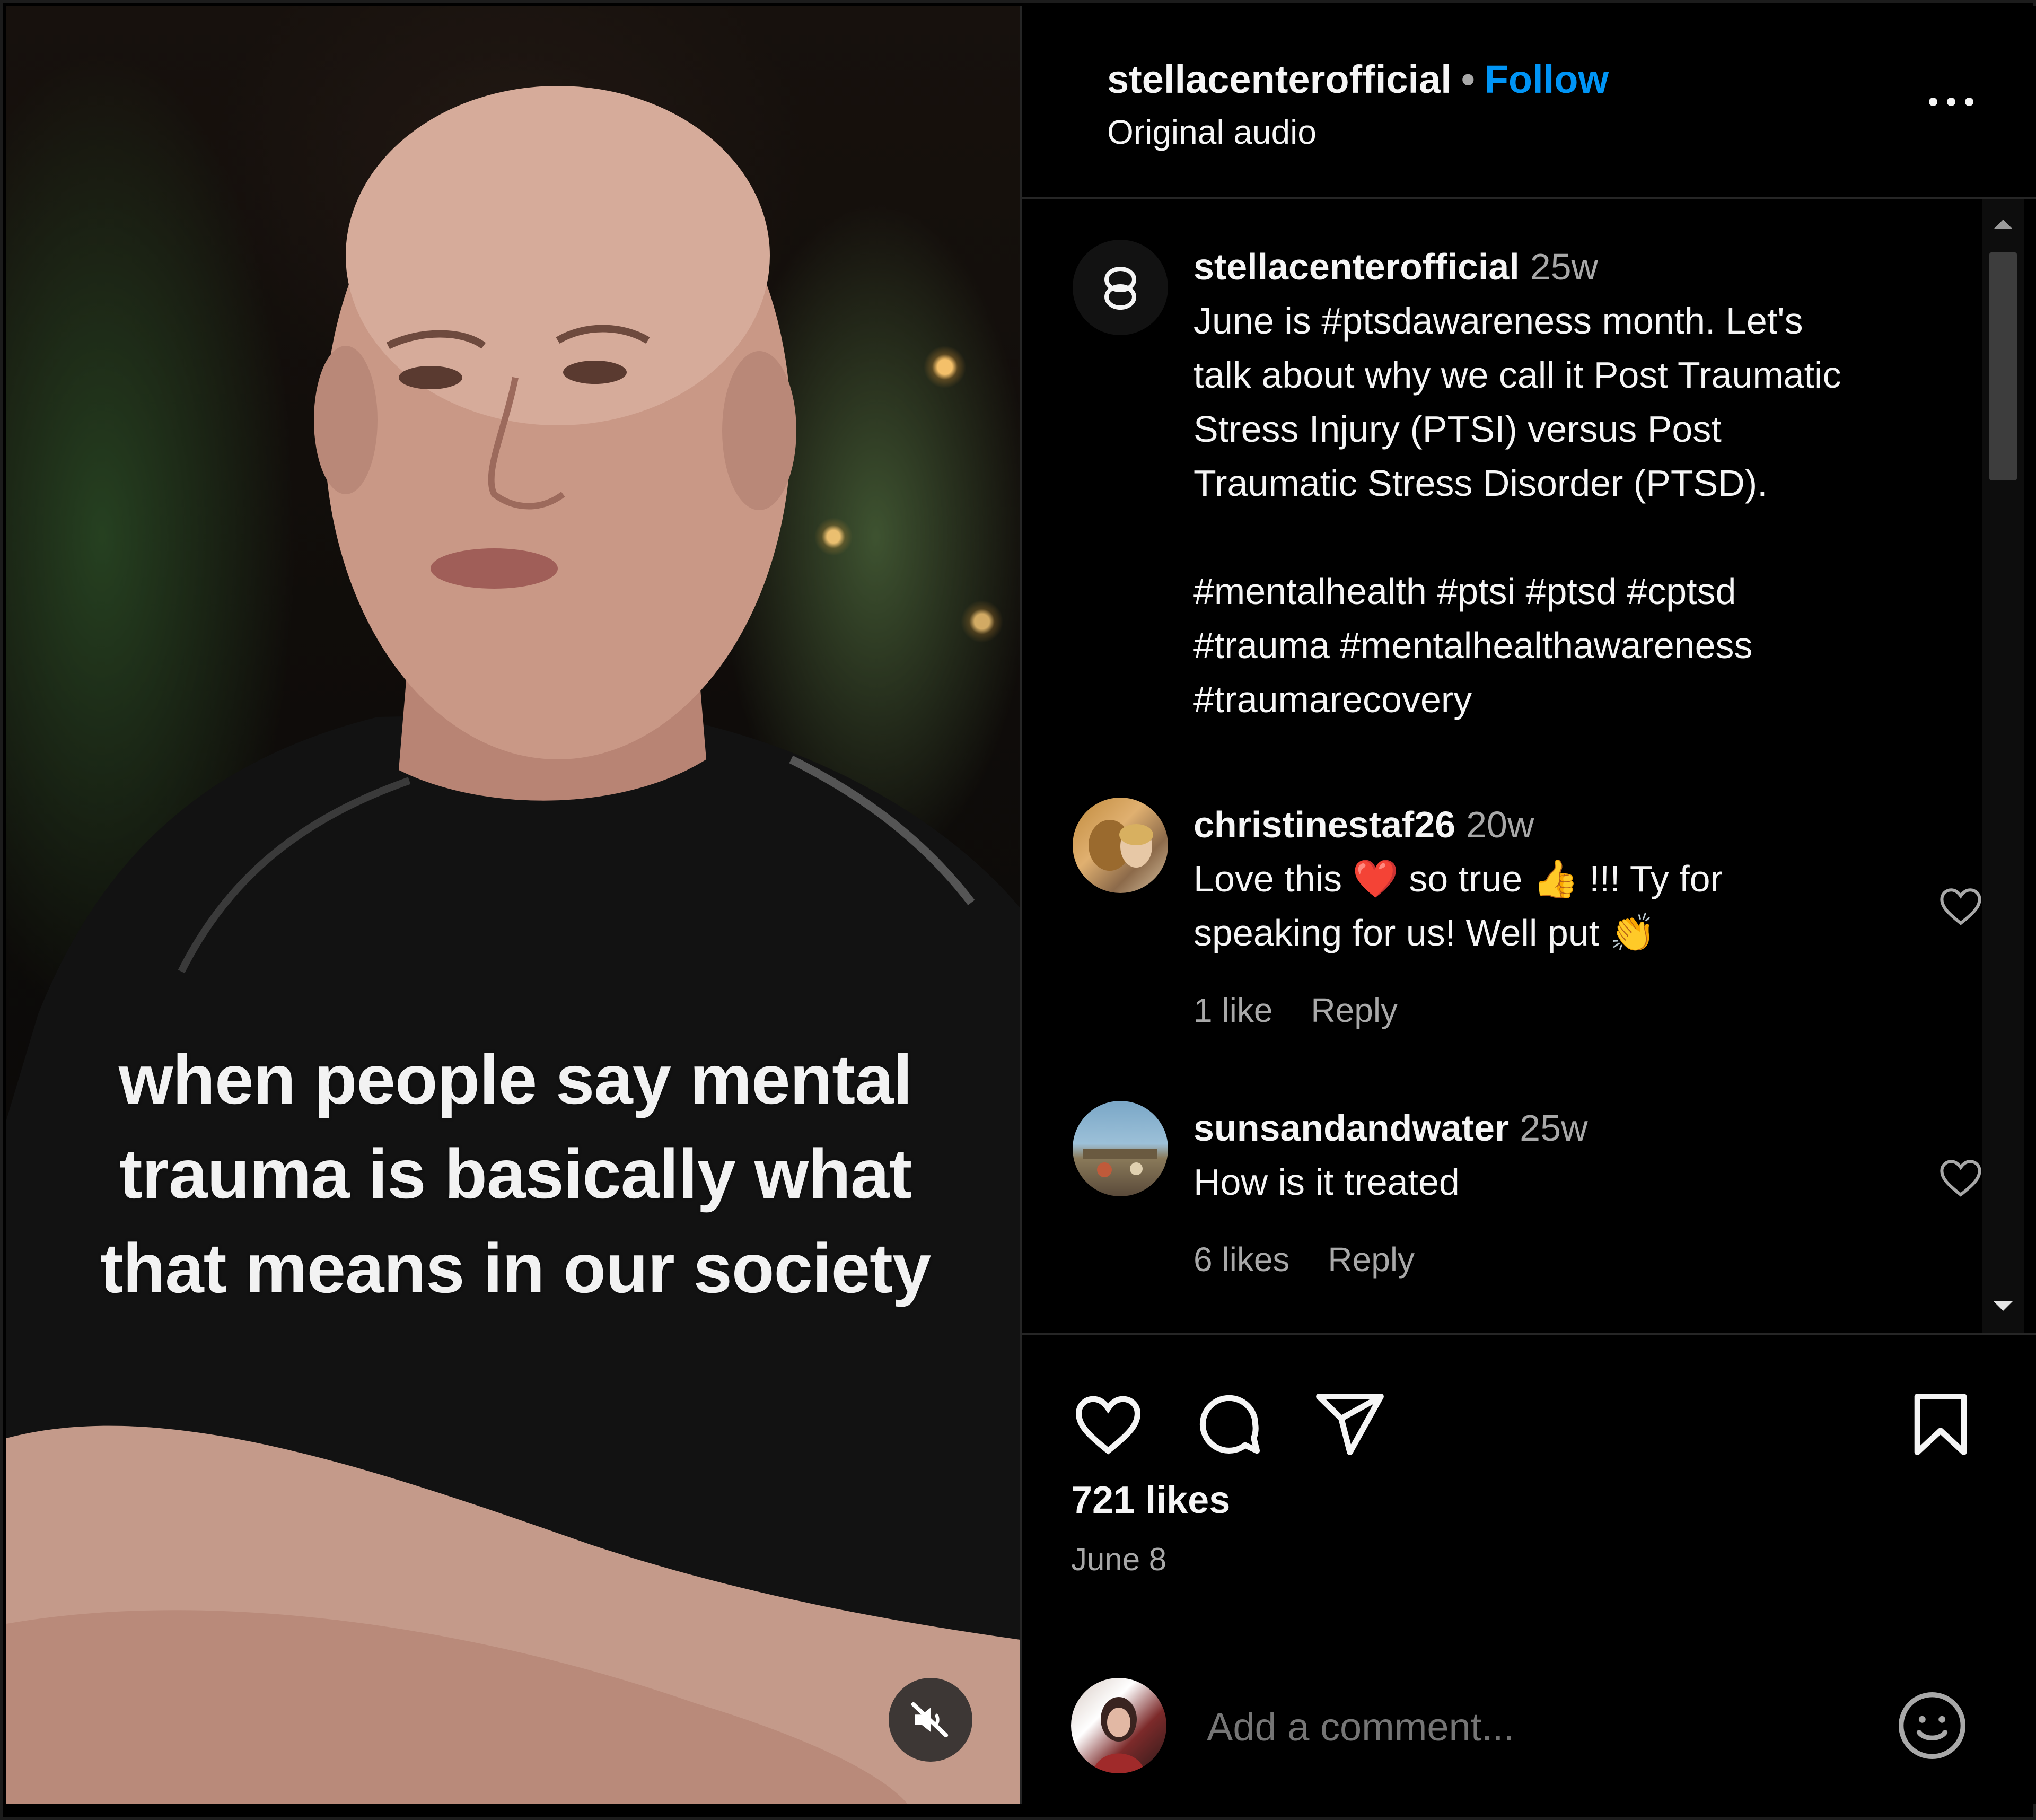 The image size is (2036, 1820). I want to click on author-avatar, so click(1120, 287).